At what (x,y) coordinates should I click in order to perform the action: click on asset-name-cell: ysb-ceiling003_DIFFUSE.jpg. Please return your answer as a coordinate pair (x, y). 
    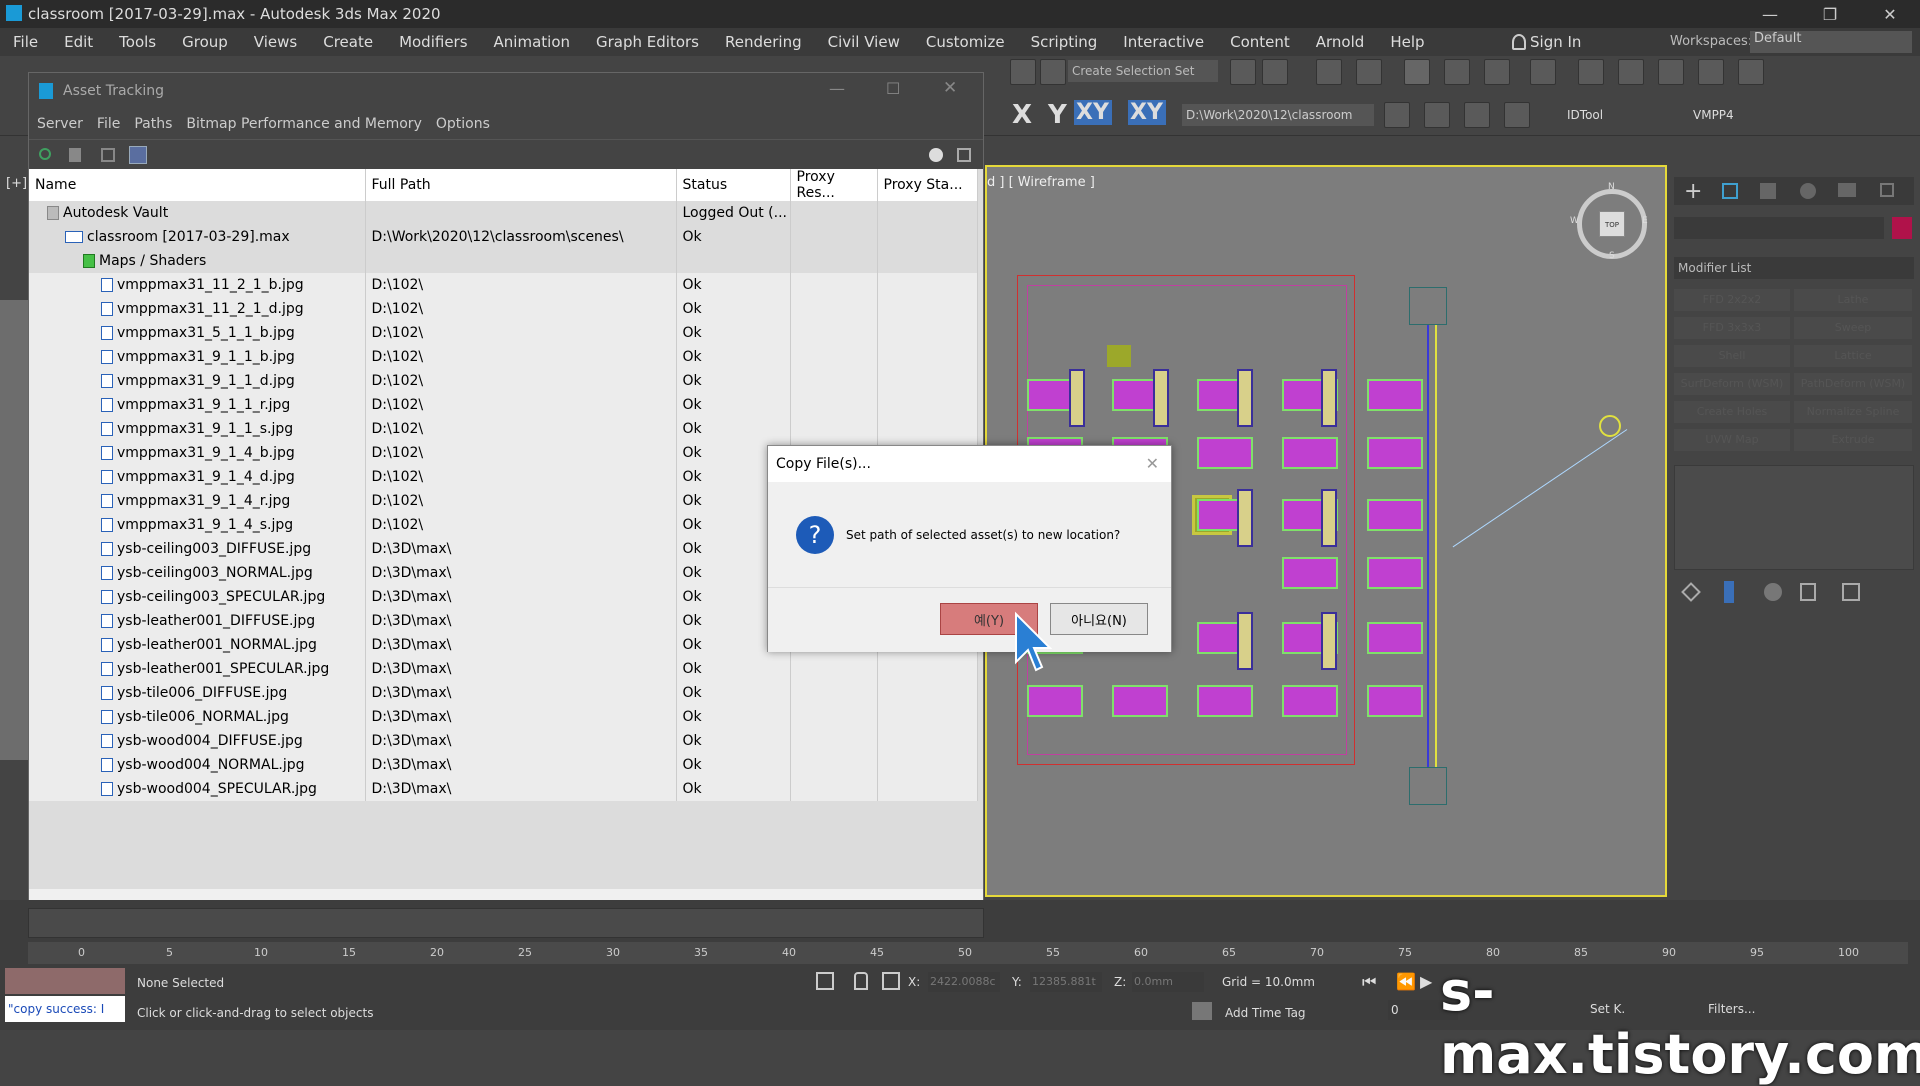
    Looking at the image, I should click on (197, 549).